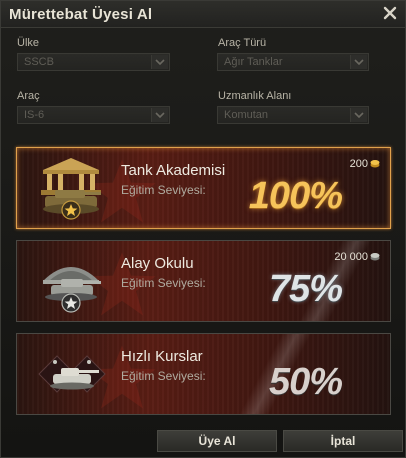  I want to click on vehicle-select: IS-6, so click(93, 115).